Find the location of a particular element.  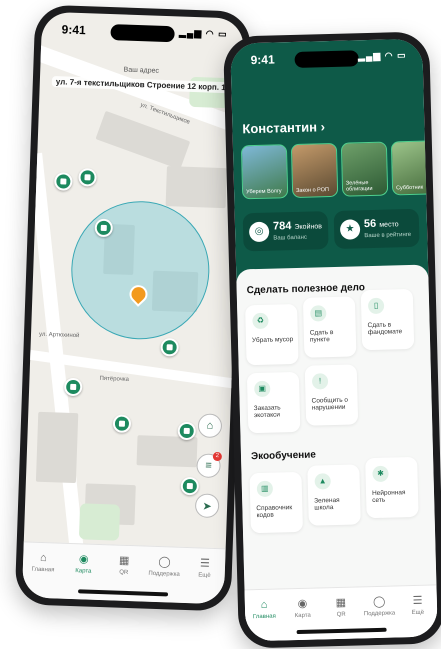

filter-icon: ≡ is located at coordinates (208, 465).